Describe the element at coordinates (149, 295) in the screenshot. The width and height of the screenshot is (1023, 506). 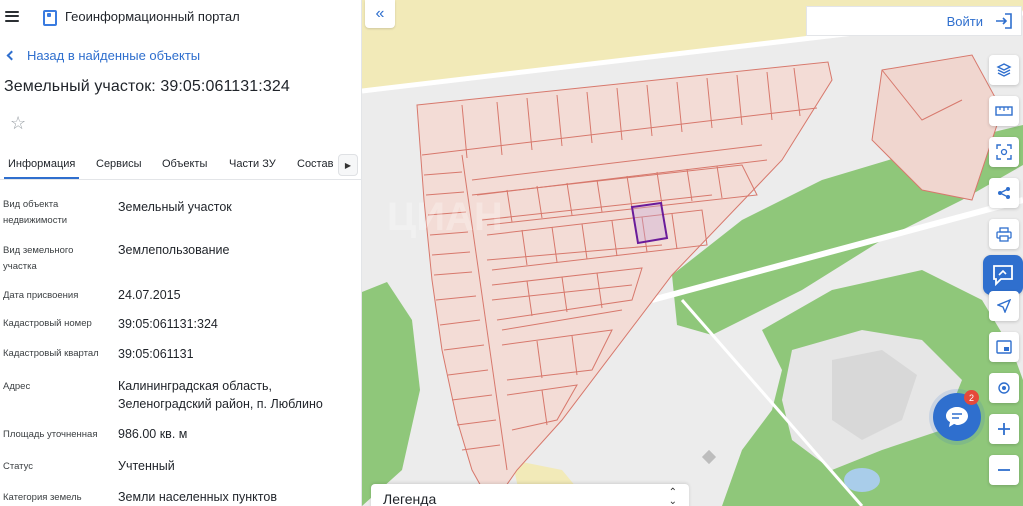
I see `attribute-value: 24.07.2015` at that location.